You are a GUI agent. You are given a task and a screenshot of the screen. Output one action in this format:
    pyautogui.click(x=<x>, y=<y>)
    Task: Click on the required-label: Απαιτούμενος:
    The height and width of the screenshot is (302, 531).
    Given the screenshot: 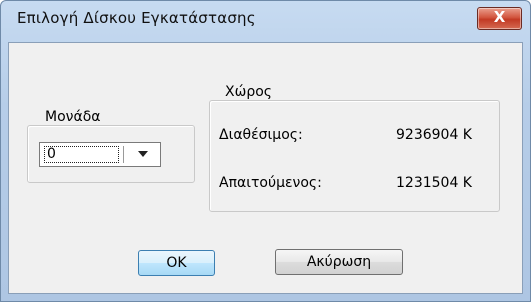 What is the action you would take?
    pyautogui.click(x=270, y=183)
    